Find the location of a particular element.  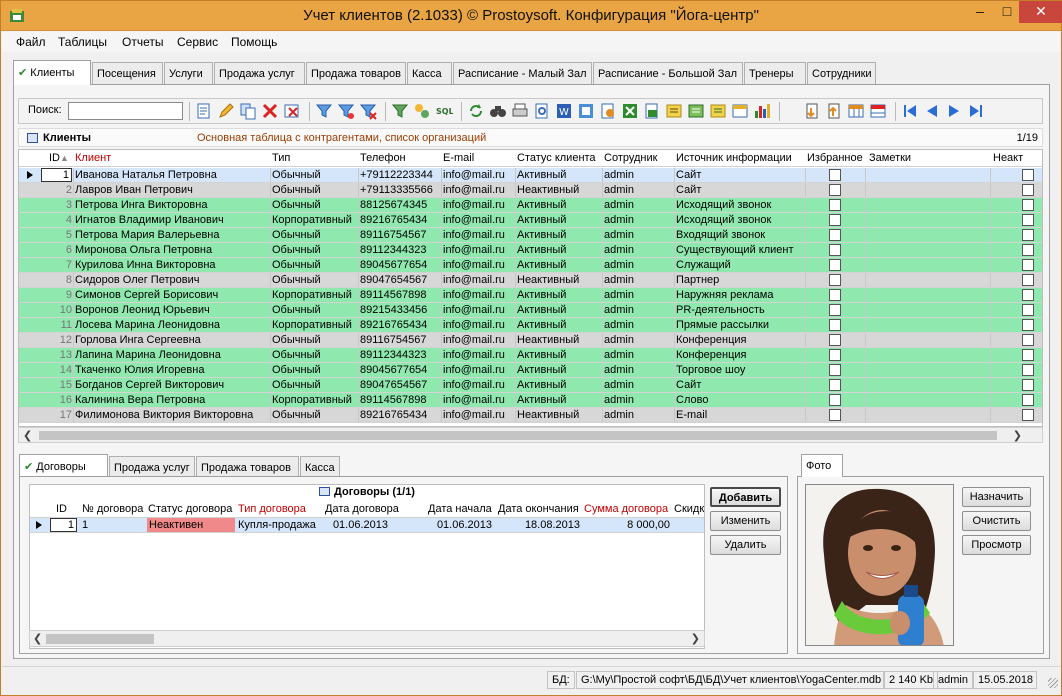

export-excel-icon is located at coordinates (630, 111).